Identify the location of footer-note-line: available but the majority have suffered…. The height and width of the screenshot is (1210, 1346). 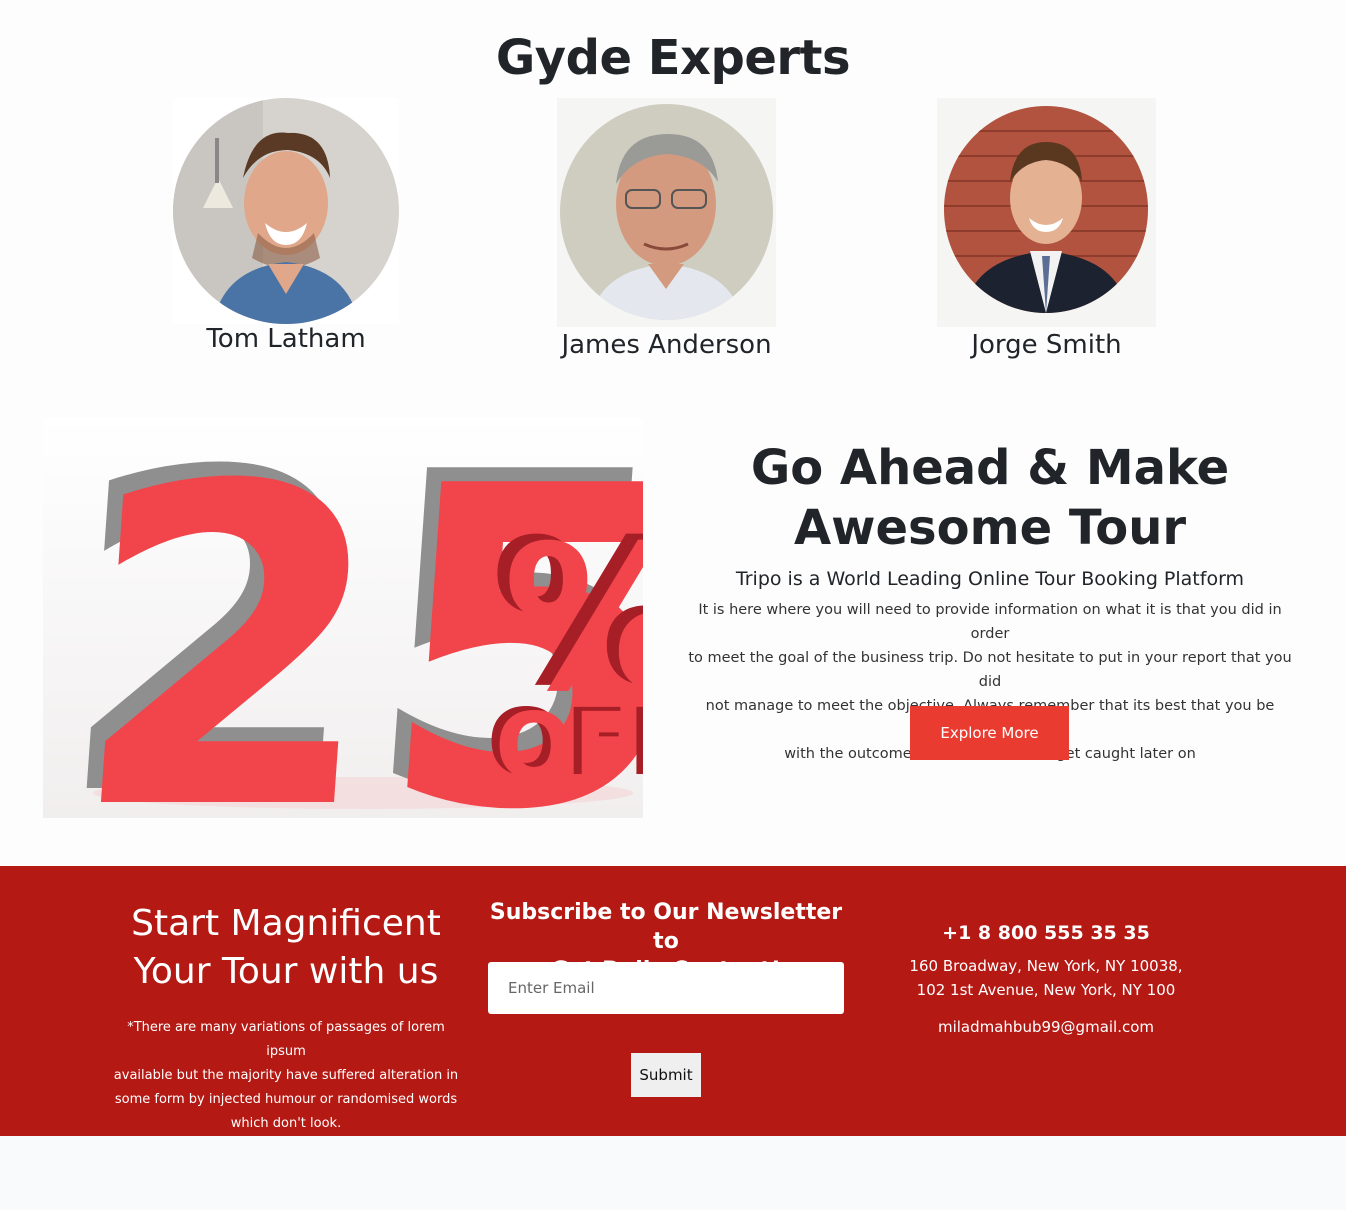
(286, 1075).